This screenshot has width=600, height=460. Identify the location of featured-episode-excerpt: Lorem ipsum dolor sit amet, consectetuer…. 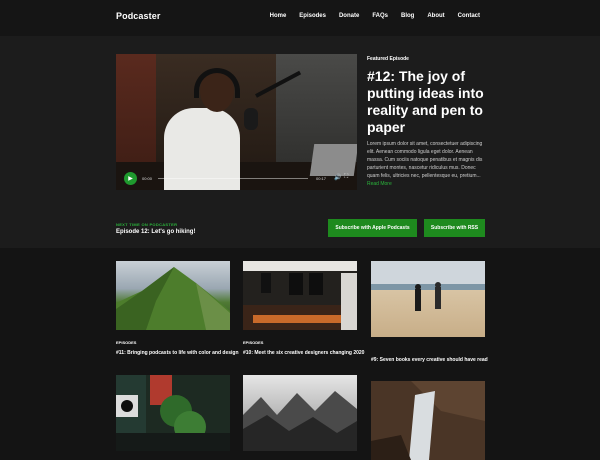
(427, 164).